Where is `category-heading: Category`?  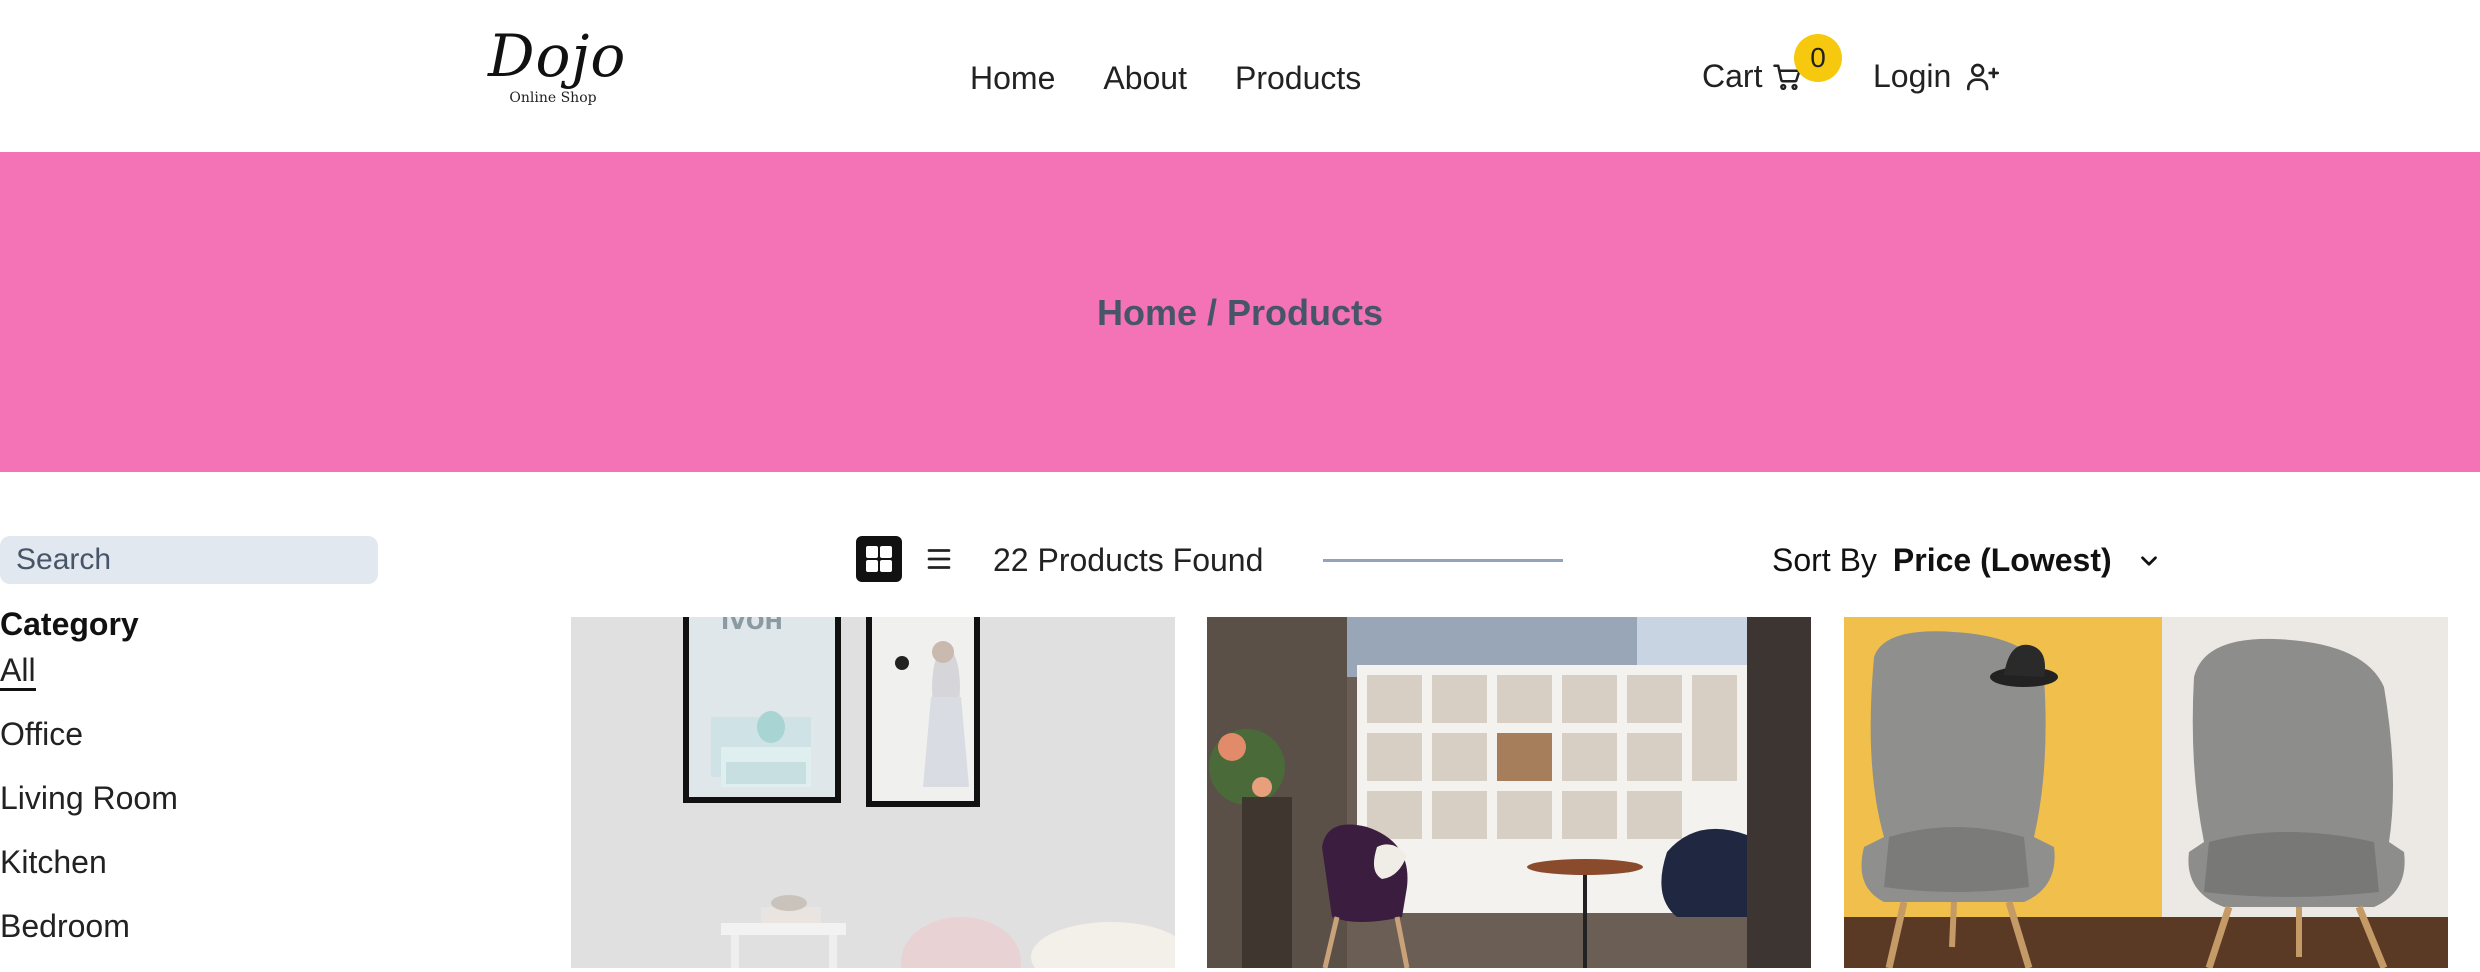
category-heading: Category is located at coordinates (69, 624).